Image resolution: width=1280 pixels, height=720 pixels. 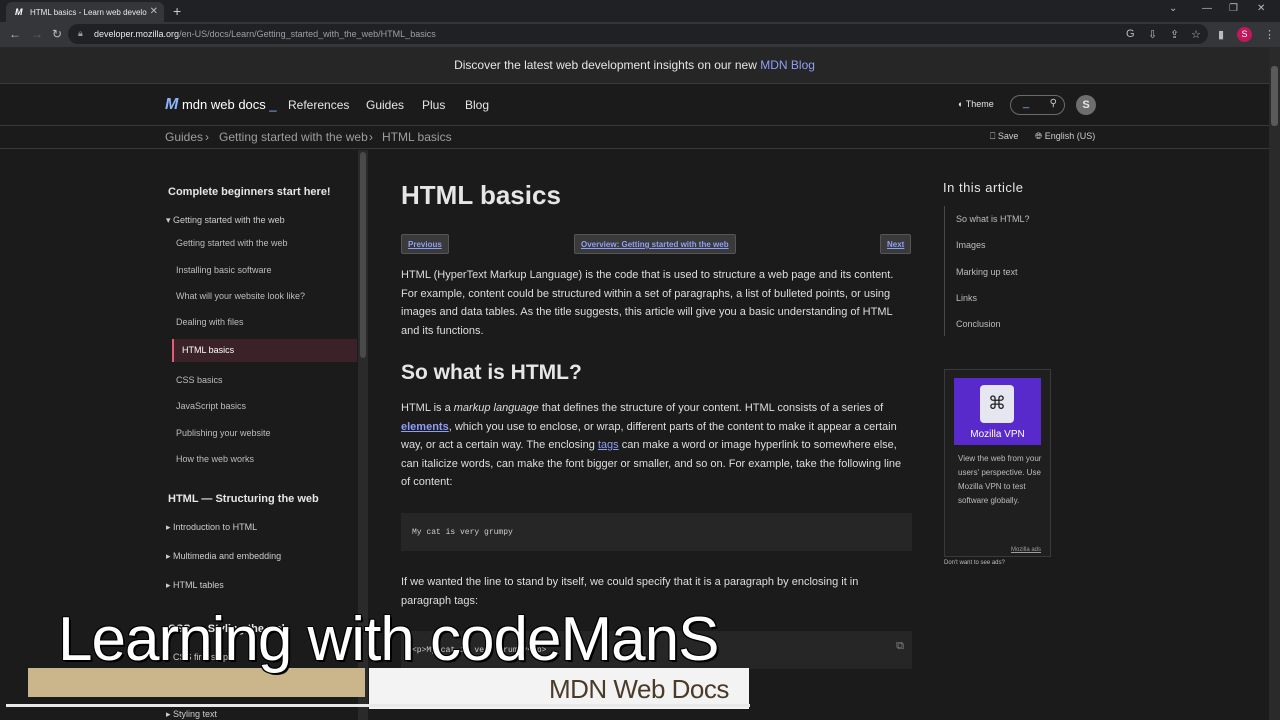 What do you see at coordinates (243, 499) in the screenshot?
I see `sidebar-heading-html: HTML — Structuring the web` at bounding box center [243, 499].